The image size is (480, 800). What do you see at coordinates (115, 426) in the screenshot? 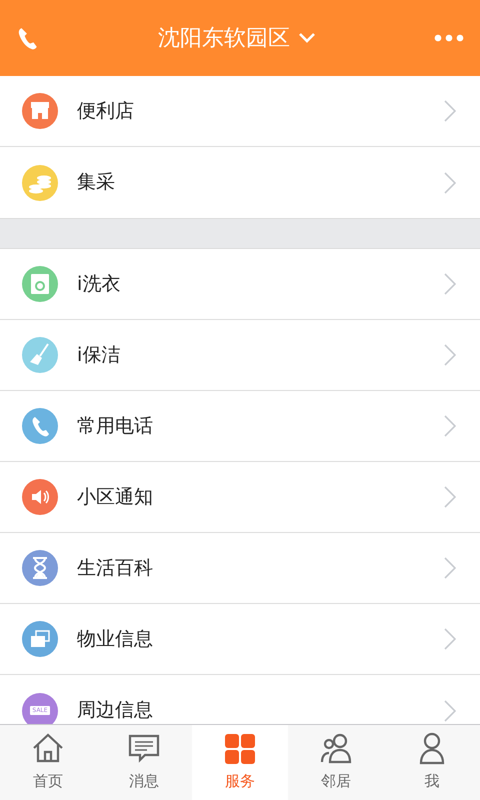
I see `service-label: 常用电话` at bounding box center [115, 426].